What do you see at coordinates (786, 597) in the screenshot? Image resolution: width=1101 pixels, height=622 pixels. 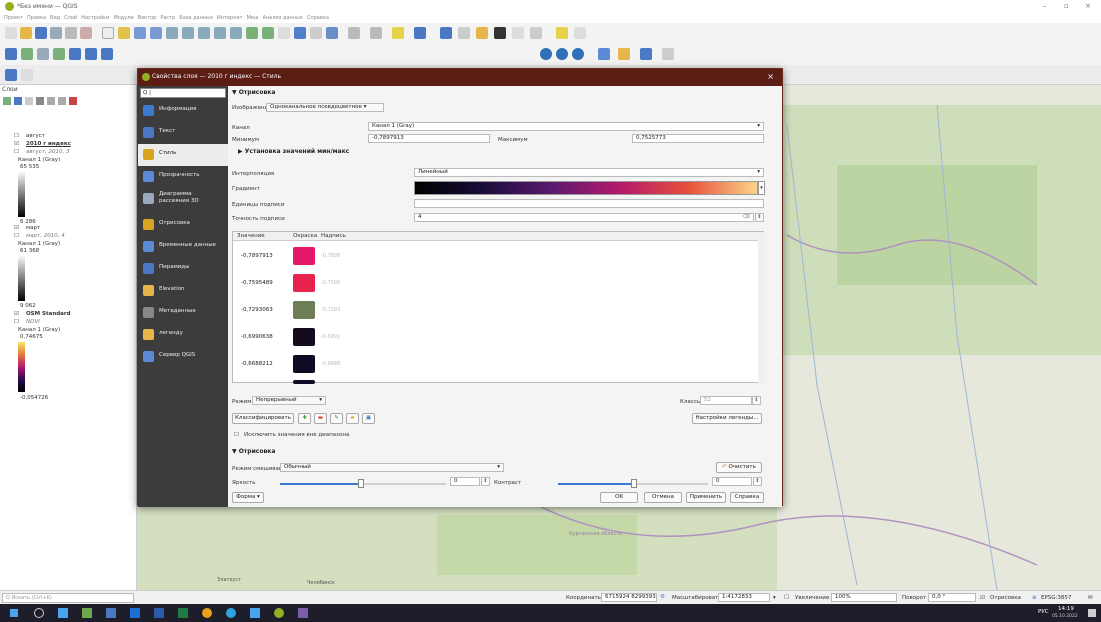 I see `lock-scale-icon: ▢` at bounding box center [786, 597].